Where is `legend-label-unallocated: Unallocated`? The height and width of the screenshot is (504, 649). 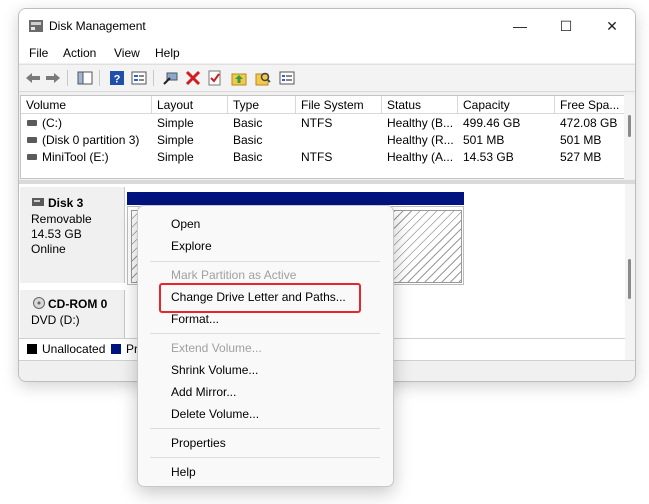 legend-label-unallocated: Unallocated is located at coordinates (74, 349).